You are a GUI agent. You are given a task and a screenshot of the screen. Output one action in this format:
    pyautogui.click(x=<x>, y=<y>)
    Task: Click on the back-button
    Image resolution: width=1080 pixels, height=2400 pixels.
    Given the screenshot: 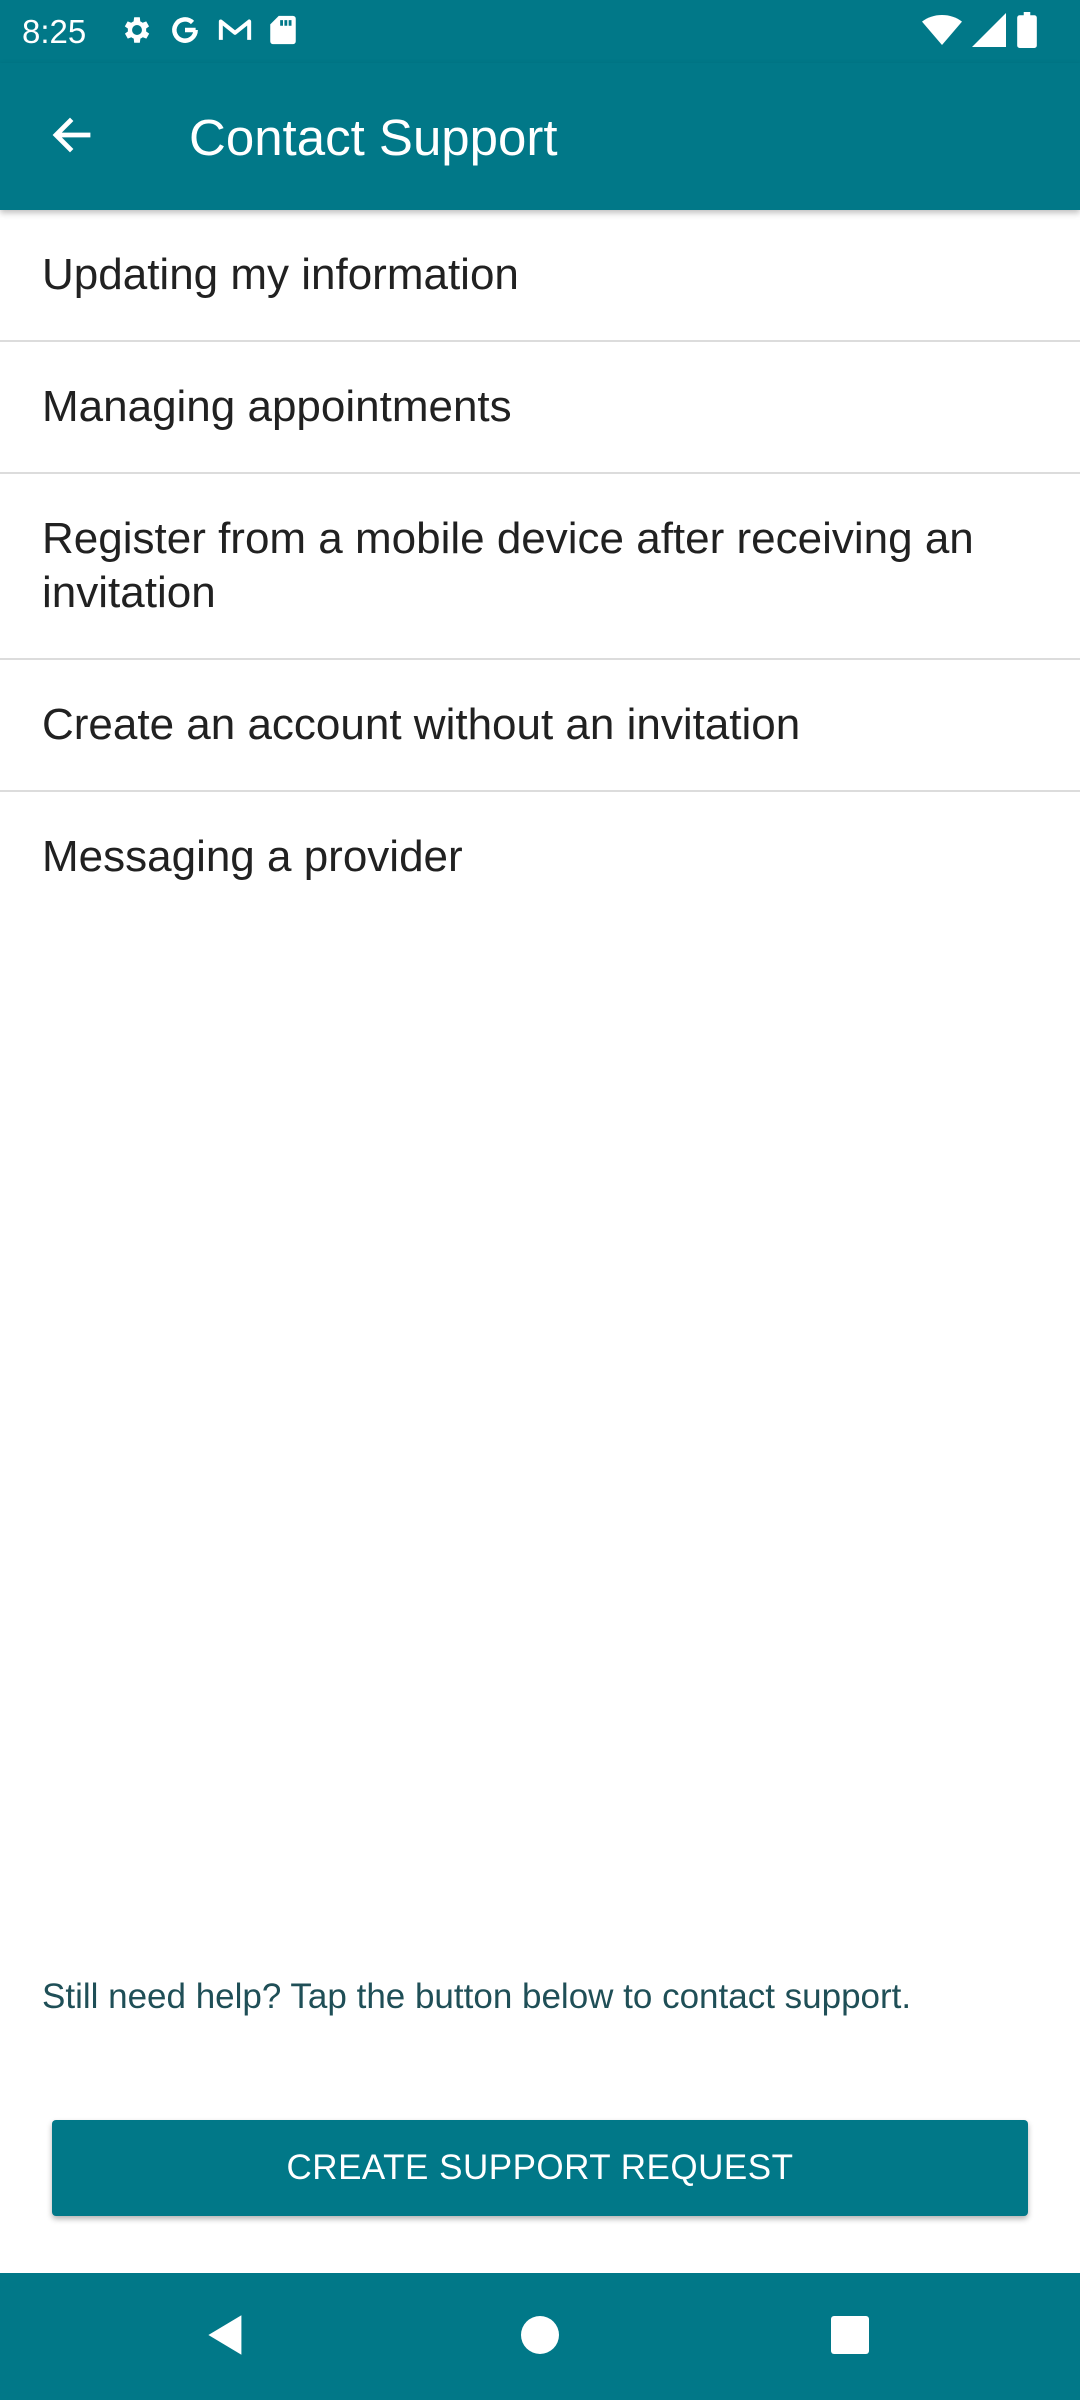 What is the action you would take?
    pyautogui.click(x=72, y=137)
    